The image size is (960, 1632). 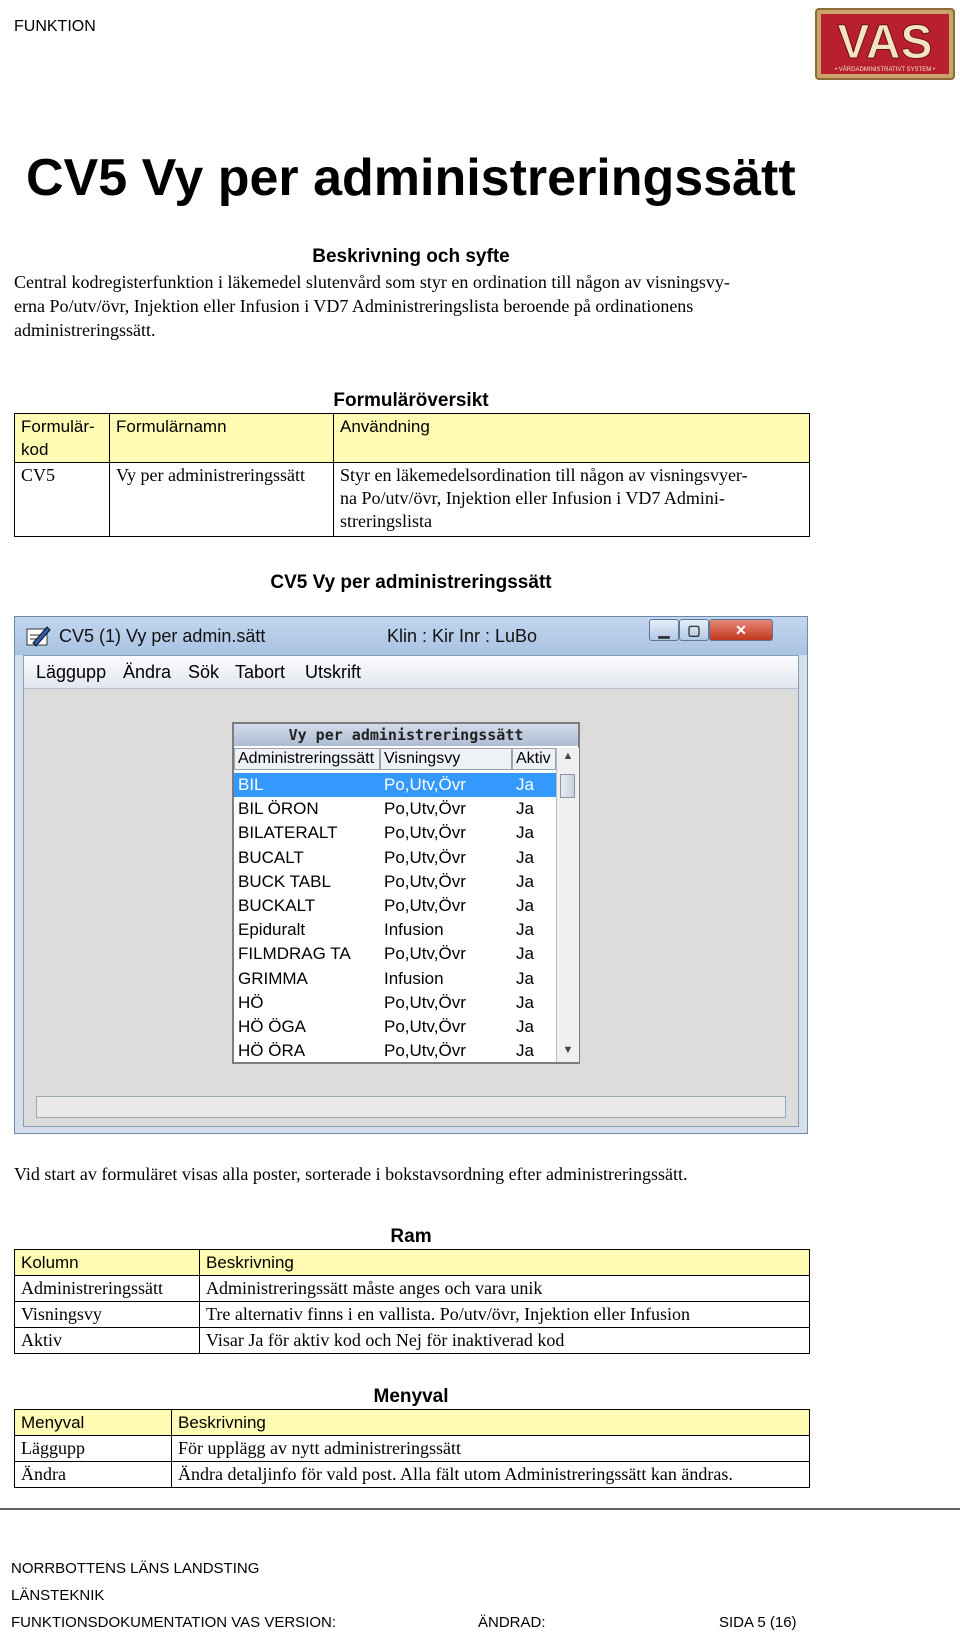 What do you see at coordinates (741, 630) in the screenshot?
I see `close-button: ✕` at bounding box center [741, 630].